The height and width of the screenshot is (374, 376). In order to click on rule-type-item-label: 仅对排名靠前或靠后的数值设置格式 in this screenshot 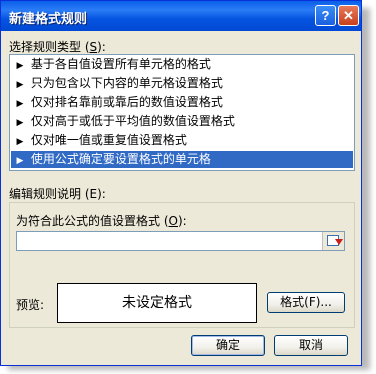, I will do `click(126, 102)`.